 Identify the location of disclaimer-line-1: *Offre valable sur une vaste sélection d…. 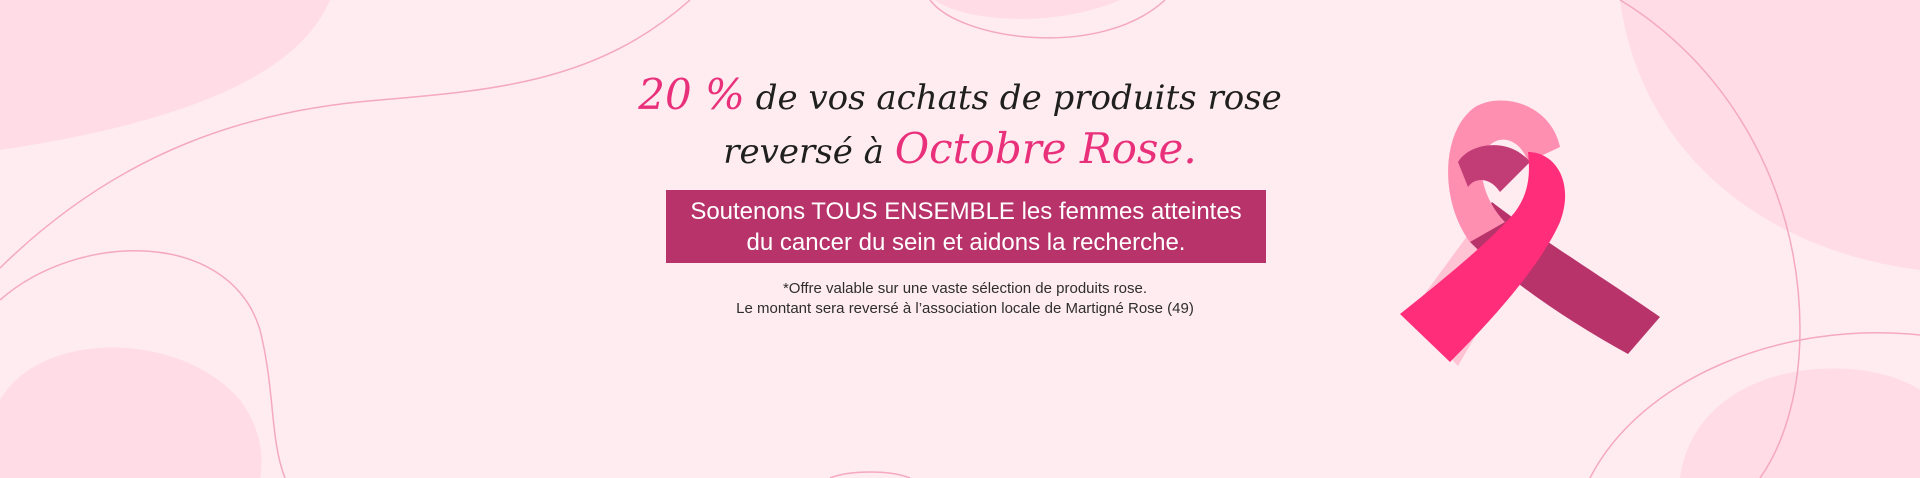
(965, 288).